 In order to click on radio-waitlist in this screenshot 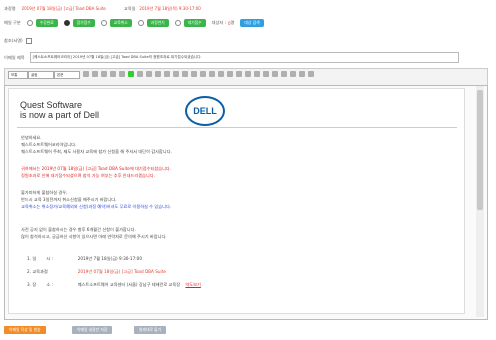, I will do `click(177, 23)`.